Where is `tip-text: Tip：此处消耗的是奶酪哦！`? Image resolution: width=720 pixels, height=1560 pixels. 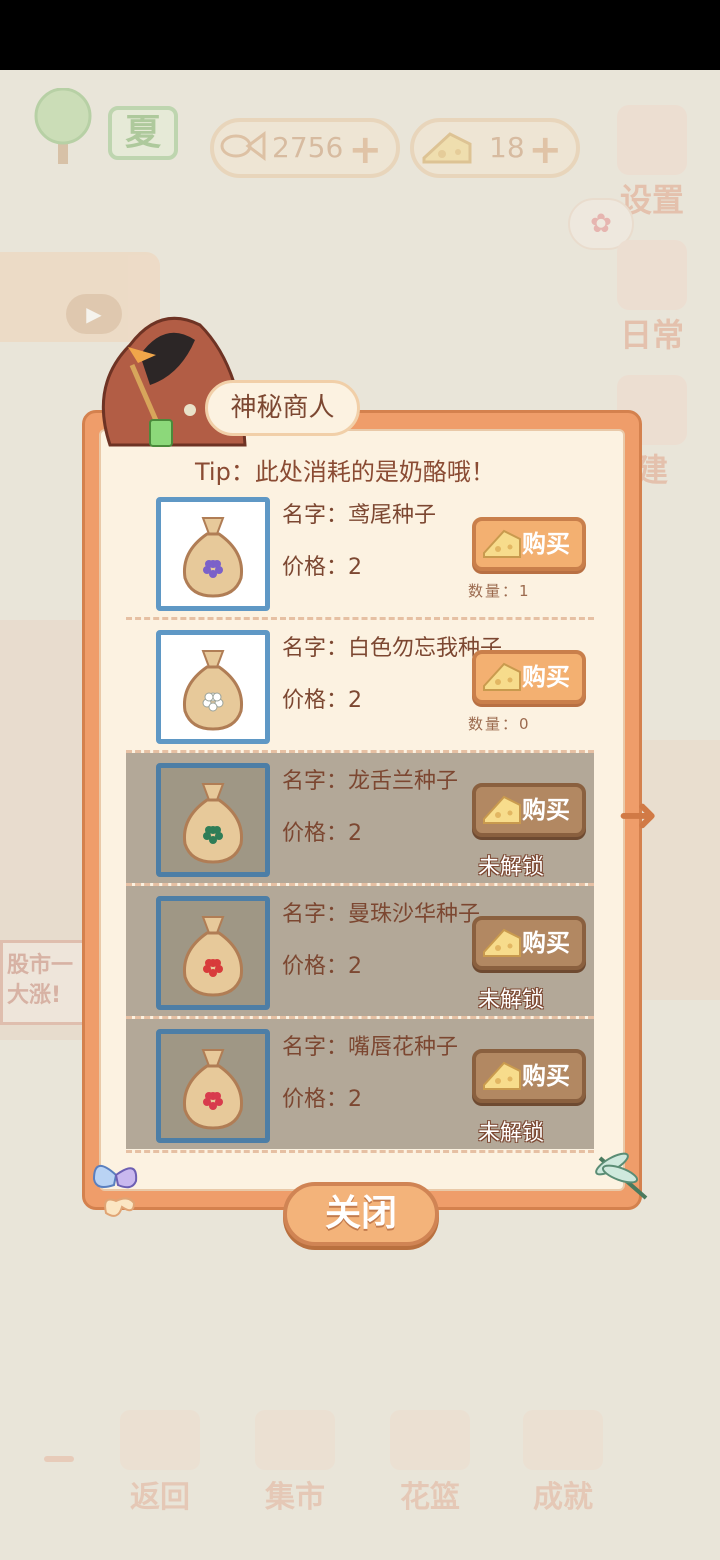 tip-text: Tip：此处消耗的是奶酪哦！ is located at coordinates (345, 472).